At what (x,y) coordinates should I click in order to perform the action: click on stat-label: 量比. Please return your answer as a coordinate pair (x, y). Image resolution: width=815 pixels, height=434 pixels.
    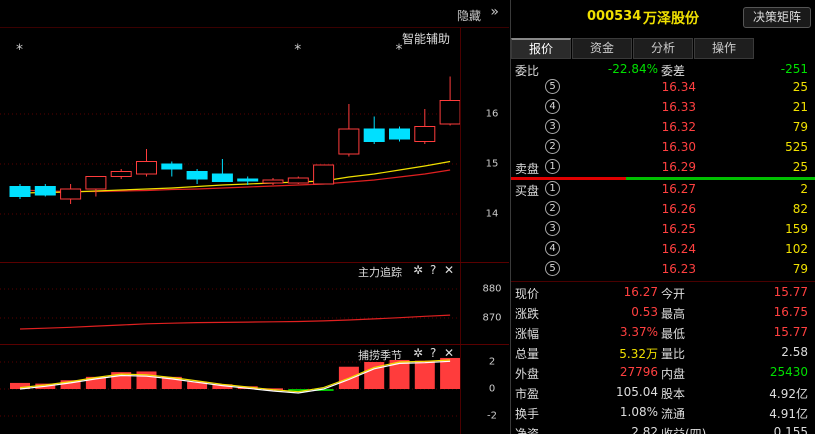
    Looking at the image, I should click on (673, 354).